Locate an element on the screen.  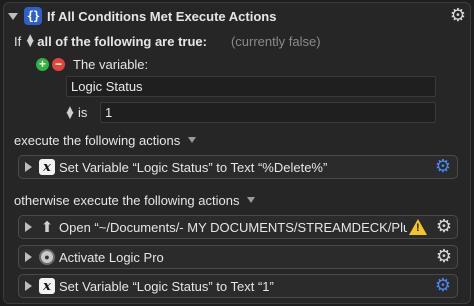
variable-name-value: Logic Status is located at coordinates (107, 86).